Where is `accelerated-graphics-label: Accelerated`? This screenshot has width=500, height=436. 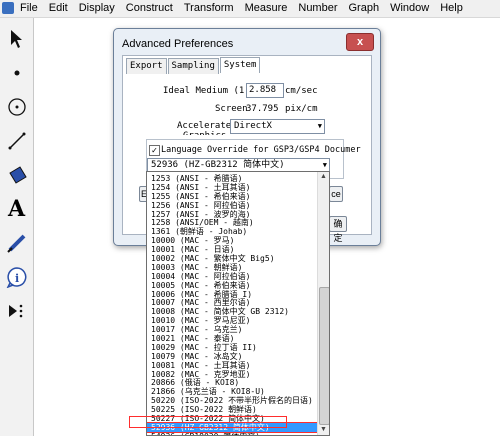
accelerated-graphics-label: Accelerated is located at coordinates (207, 126).